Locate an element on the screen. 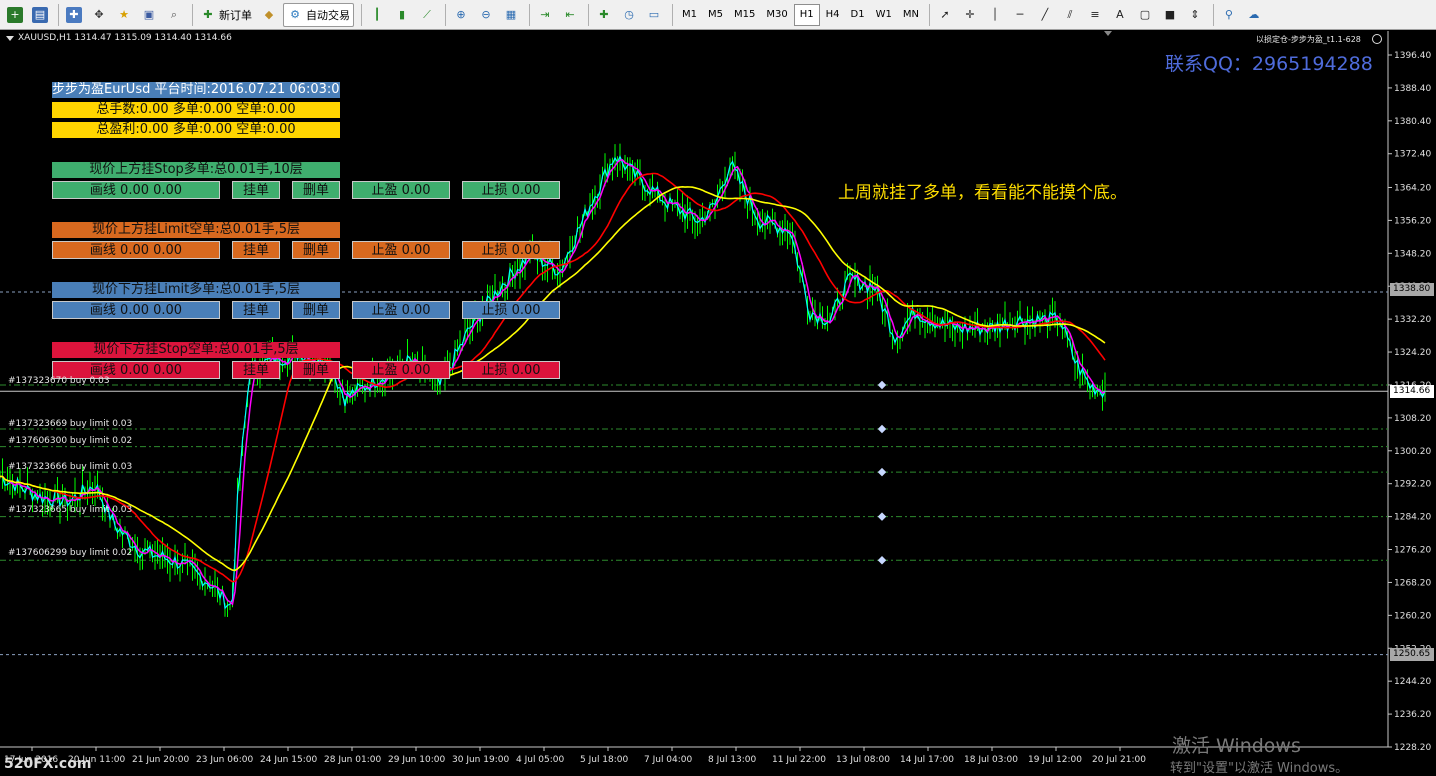 The image size is (1436, 776). tf-d1: D1 is located at coordinates (858, 15).